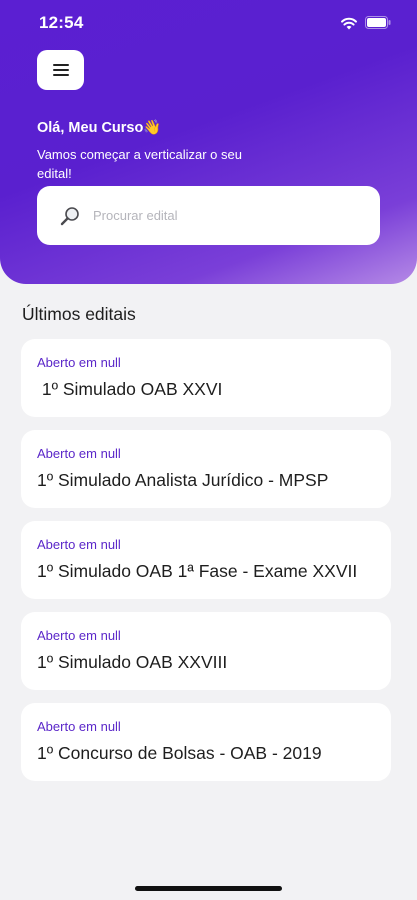  I want to click on edital-title: 1º Concurso de Bolsas - OAB - 2019, so click(179, 753).